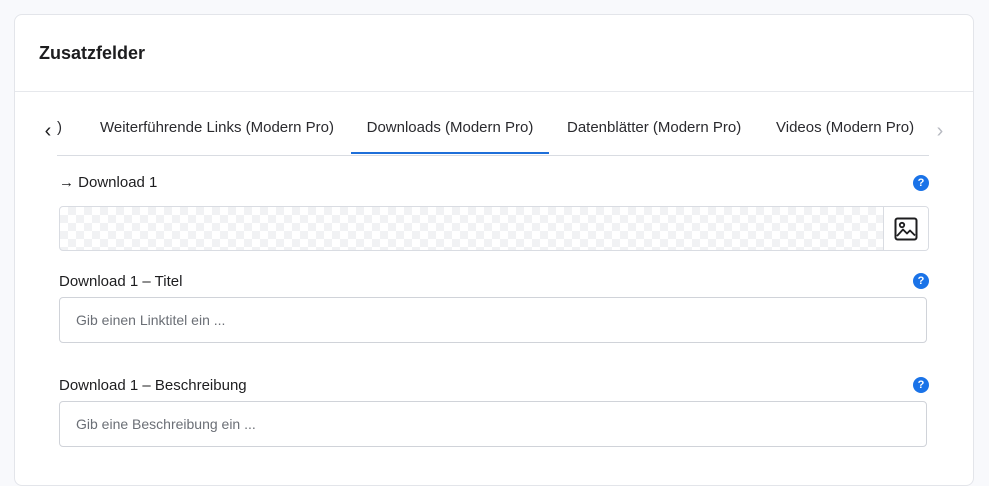  Describe the element at coordinates (494, 228) in the screenshot. I see `download-media-field` at that location.